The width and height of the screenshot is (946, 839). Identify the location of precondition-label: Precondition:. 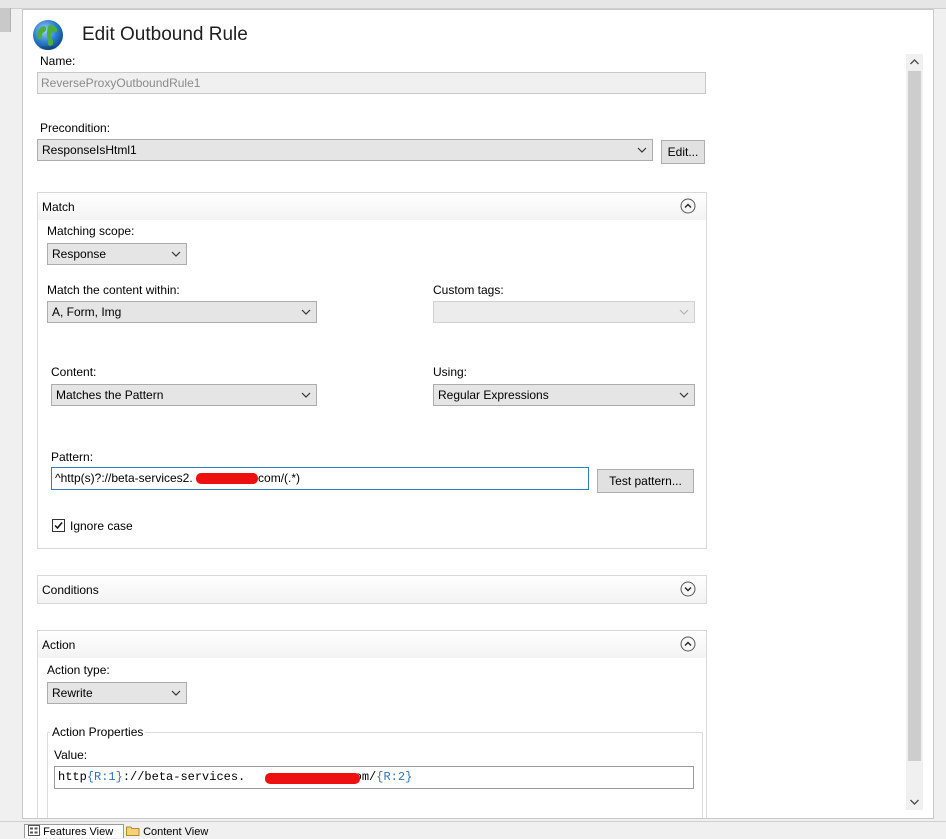
(75, 128).